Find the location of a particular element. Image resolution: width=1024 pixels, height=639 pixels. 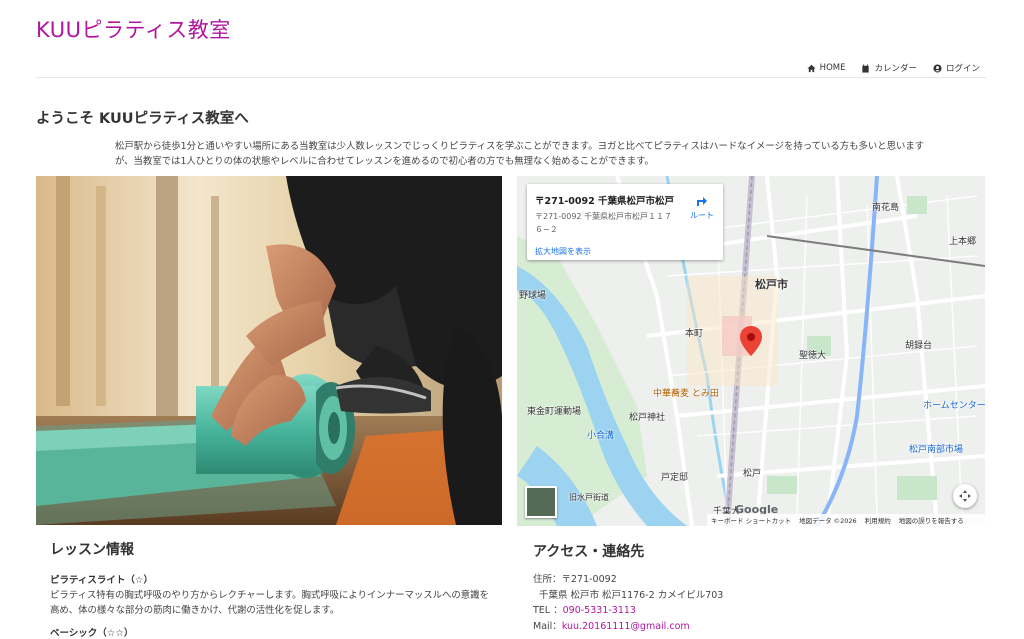

mail-link: kuu.20161111@gmail.com is located at coordinates (626, 626).